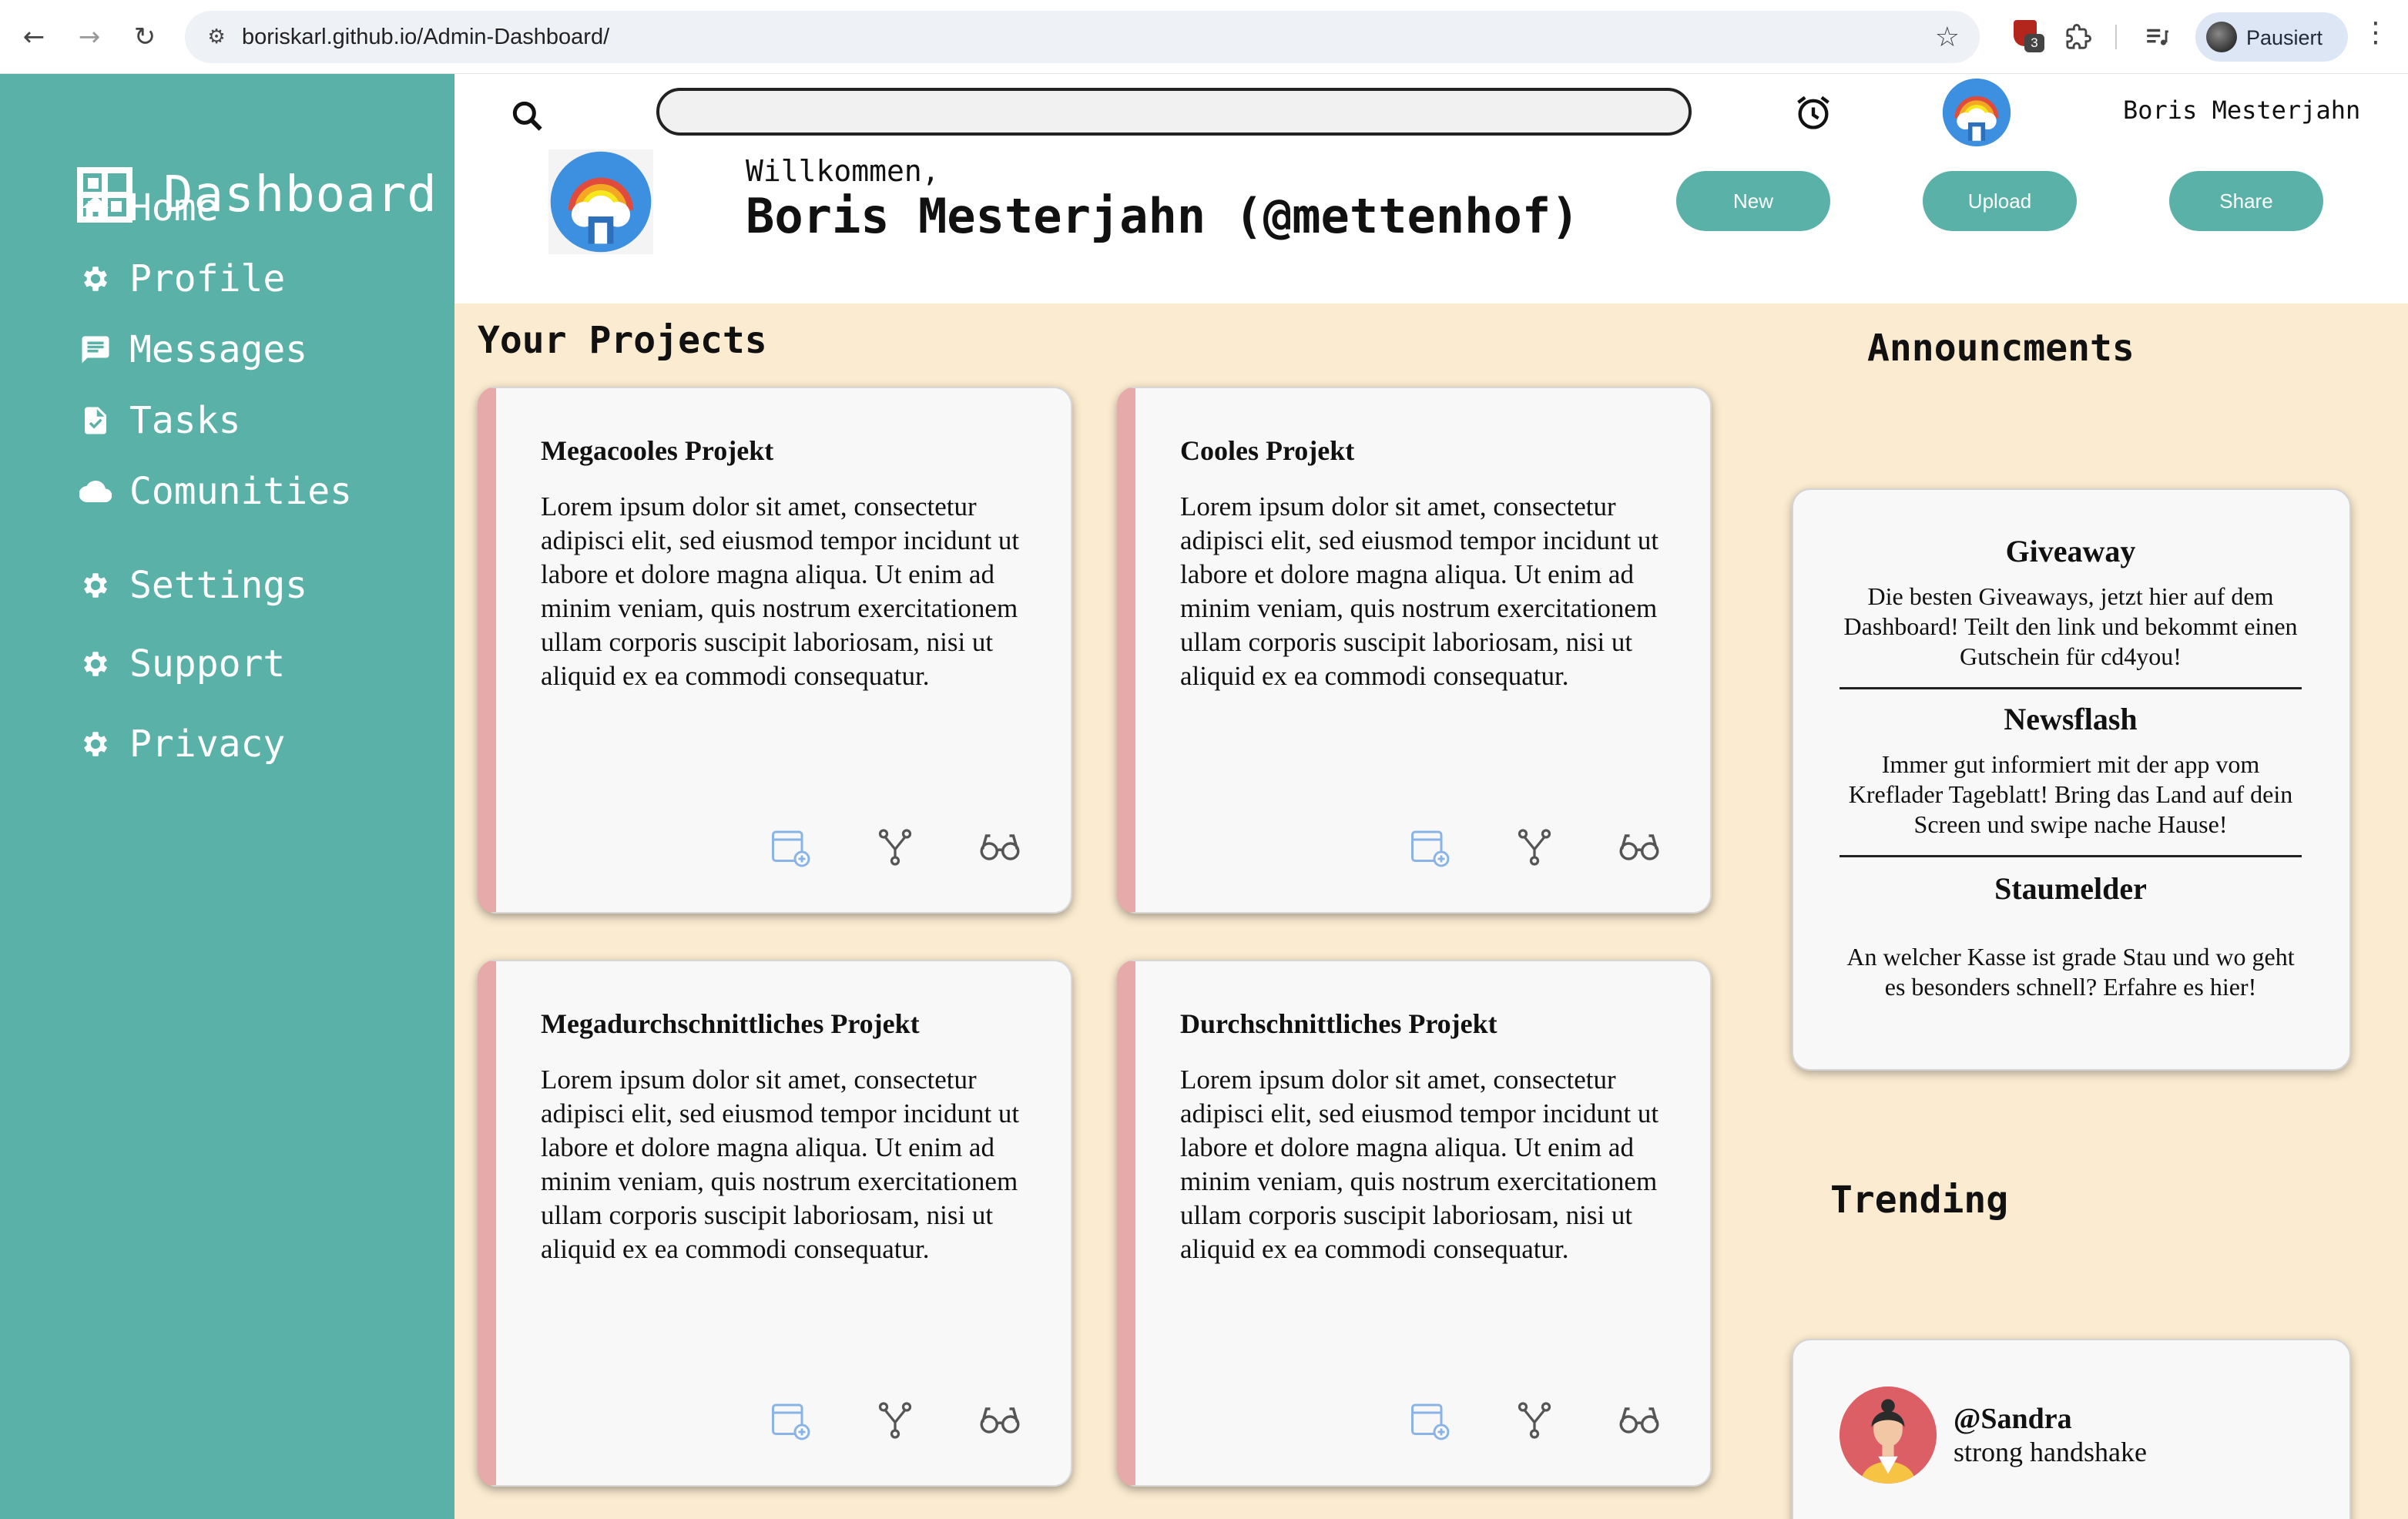 The width and height of the screenshot is (2408, 1519). Describe the element at coordinates (657, 450) in the screenshot. I see `project-title: Megacooles Projekt` at that location.